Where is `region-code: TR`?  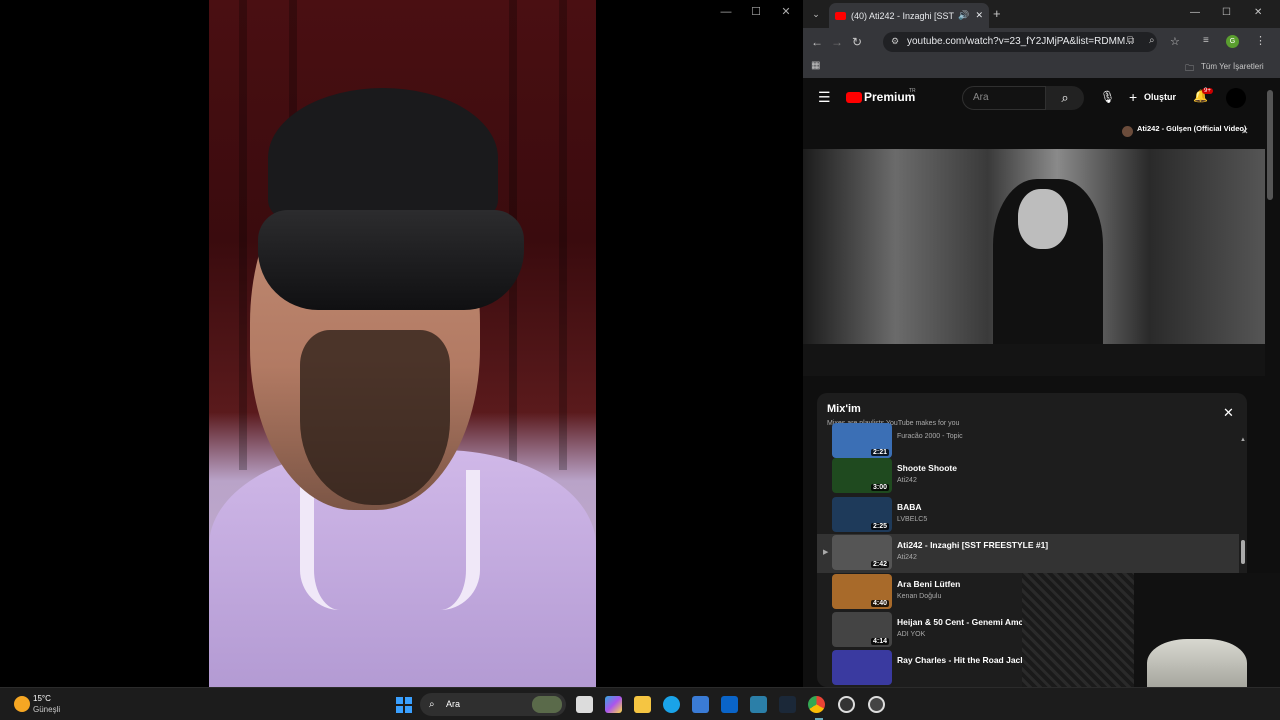
region-code: TR is located at coordinates (912, 91).